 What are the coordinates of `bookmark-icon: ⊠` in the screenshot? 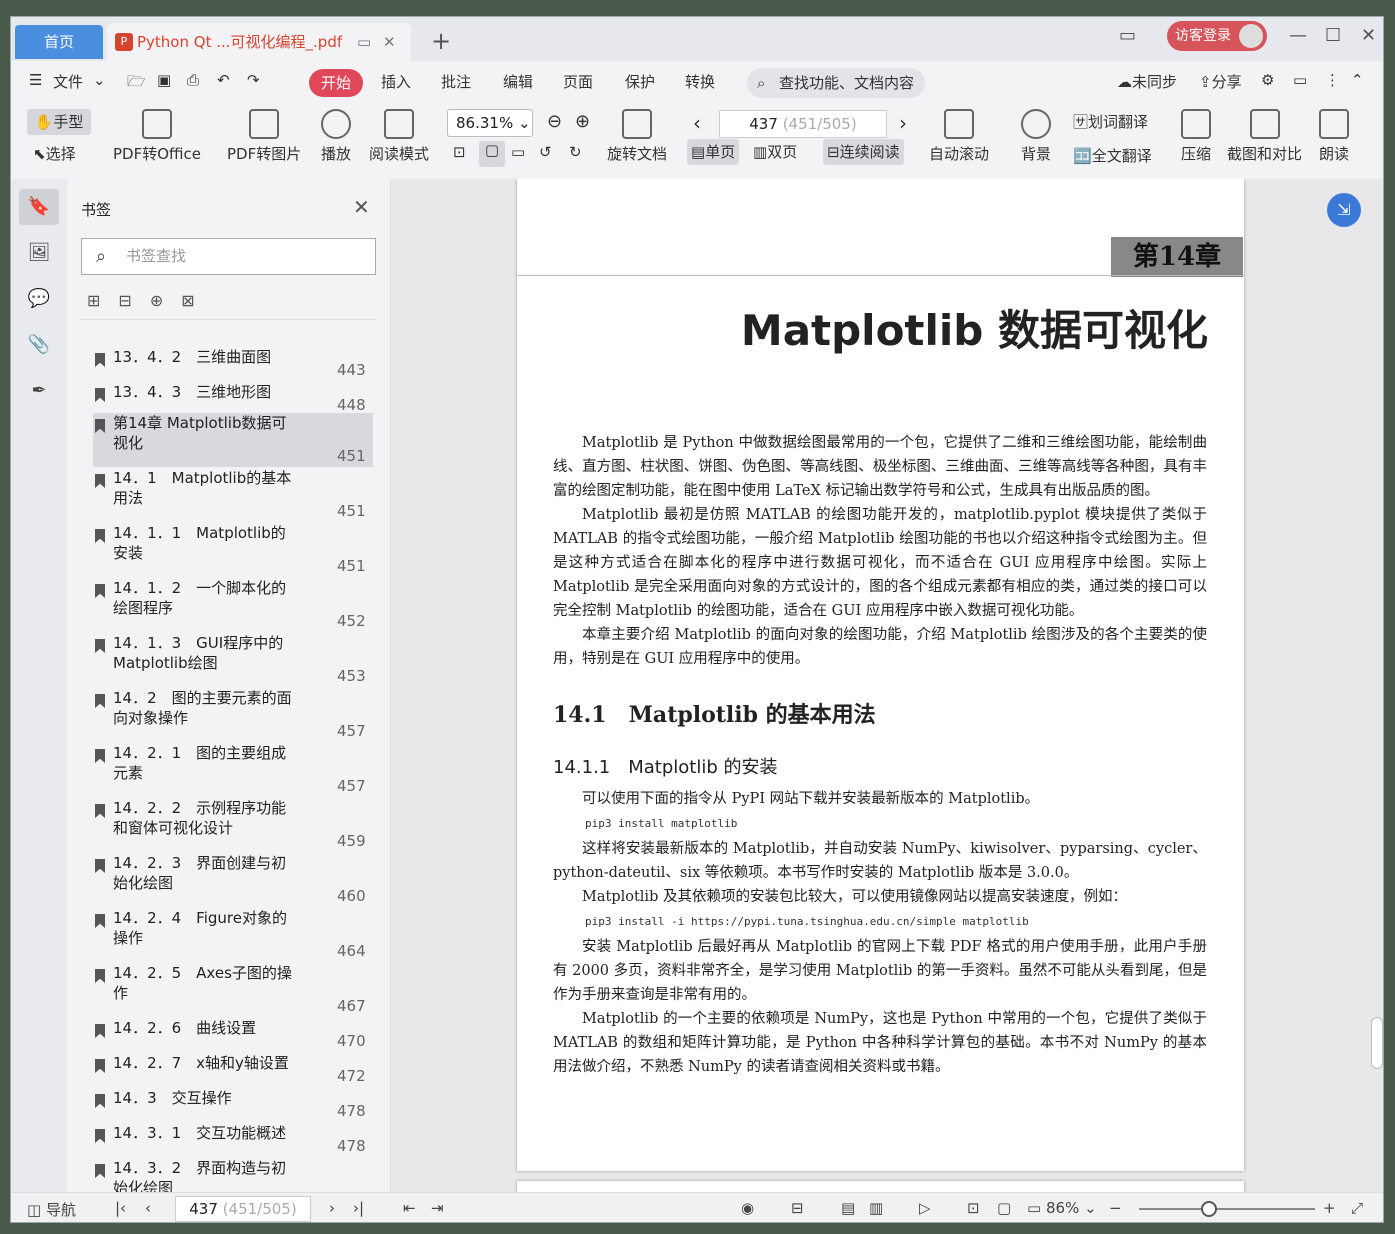 It's located at (187, 300).